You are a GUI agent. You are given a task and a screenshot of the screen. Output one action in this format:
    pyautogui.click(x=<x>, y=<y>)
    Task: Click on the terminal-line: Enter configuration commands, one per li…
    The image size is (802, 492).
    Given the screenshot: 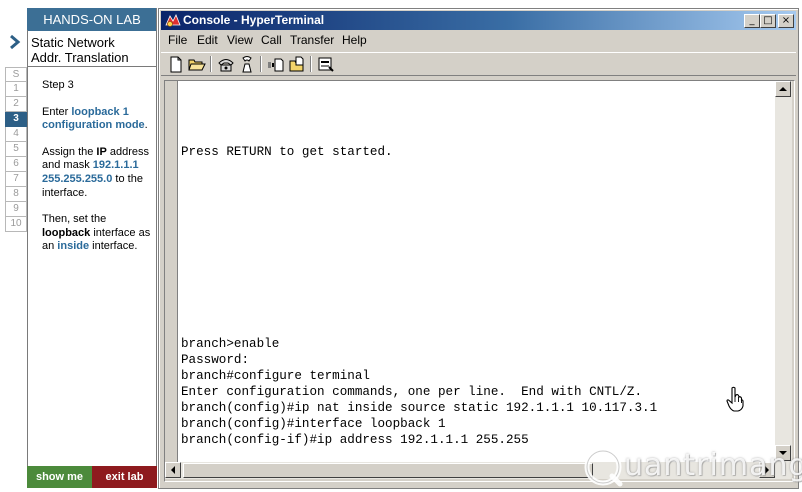 What is the action you would take?
    pyautogui.click(x=412, y=392)
    